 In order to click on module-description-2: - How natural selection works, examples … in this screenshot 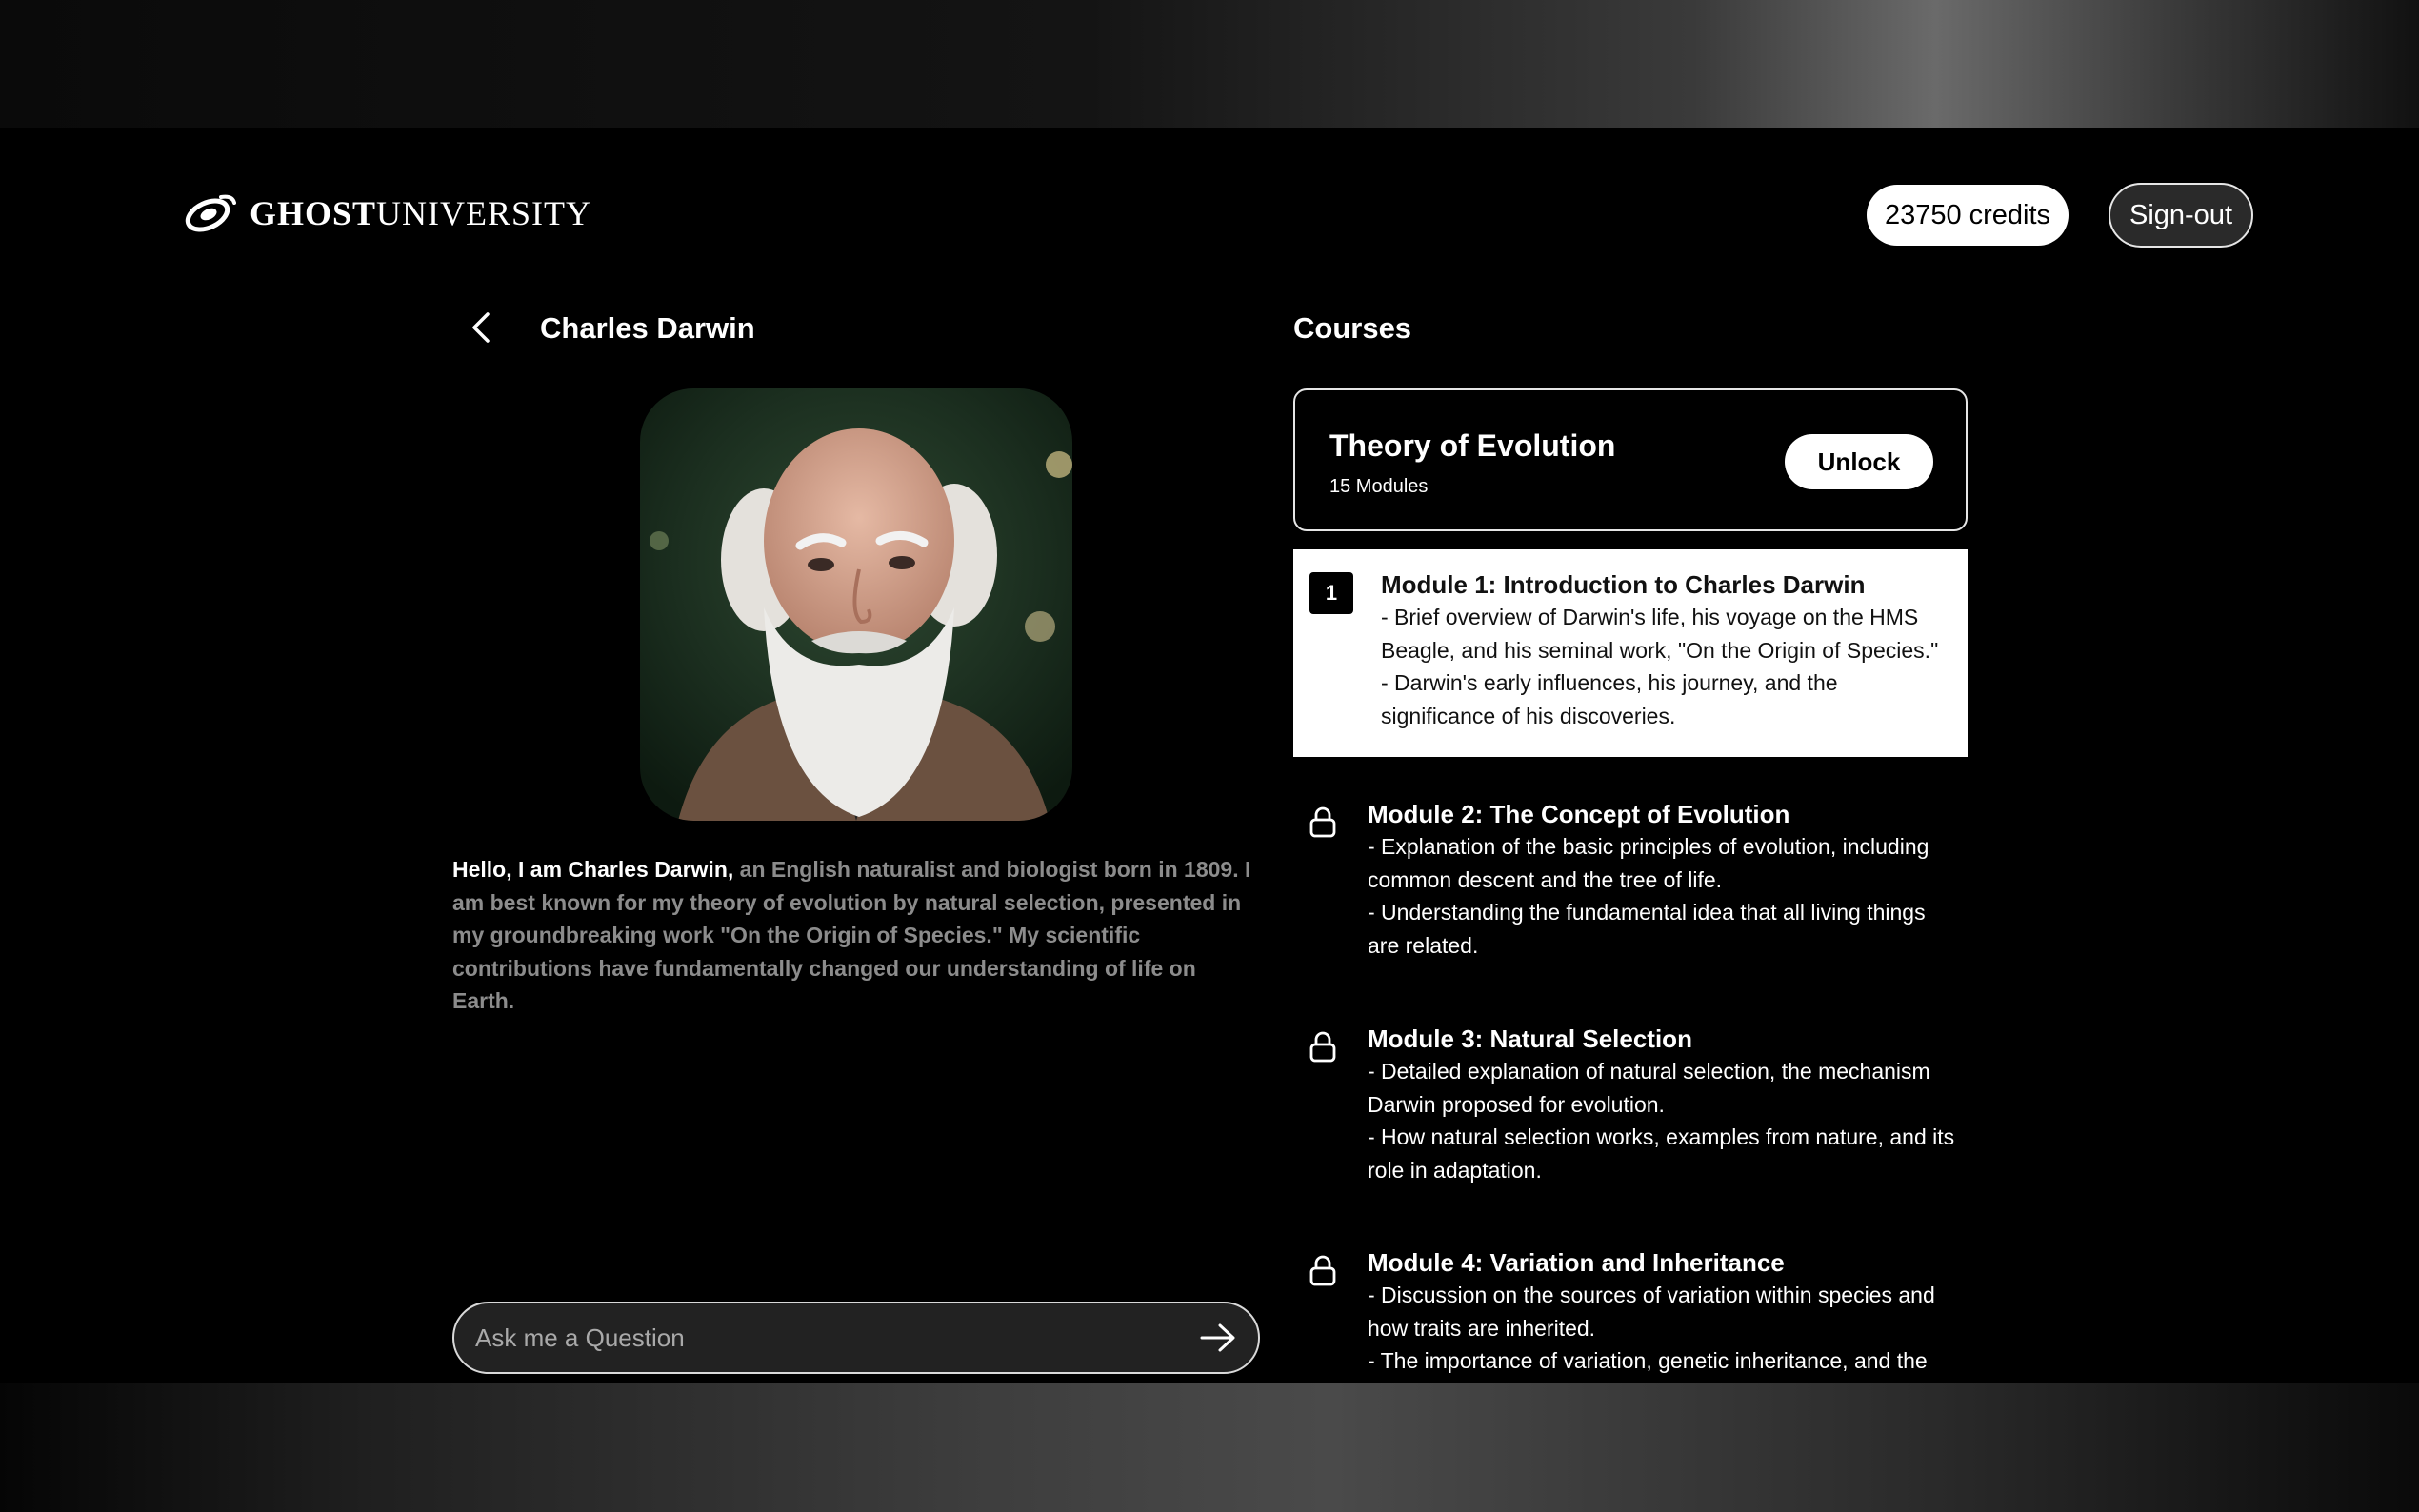, I will do `click(1661, 1153)`.